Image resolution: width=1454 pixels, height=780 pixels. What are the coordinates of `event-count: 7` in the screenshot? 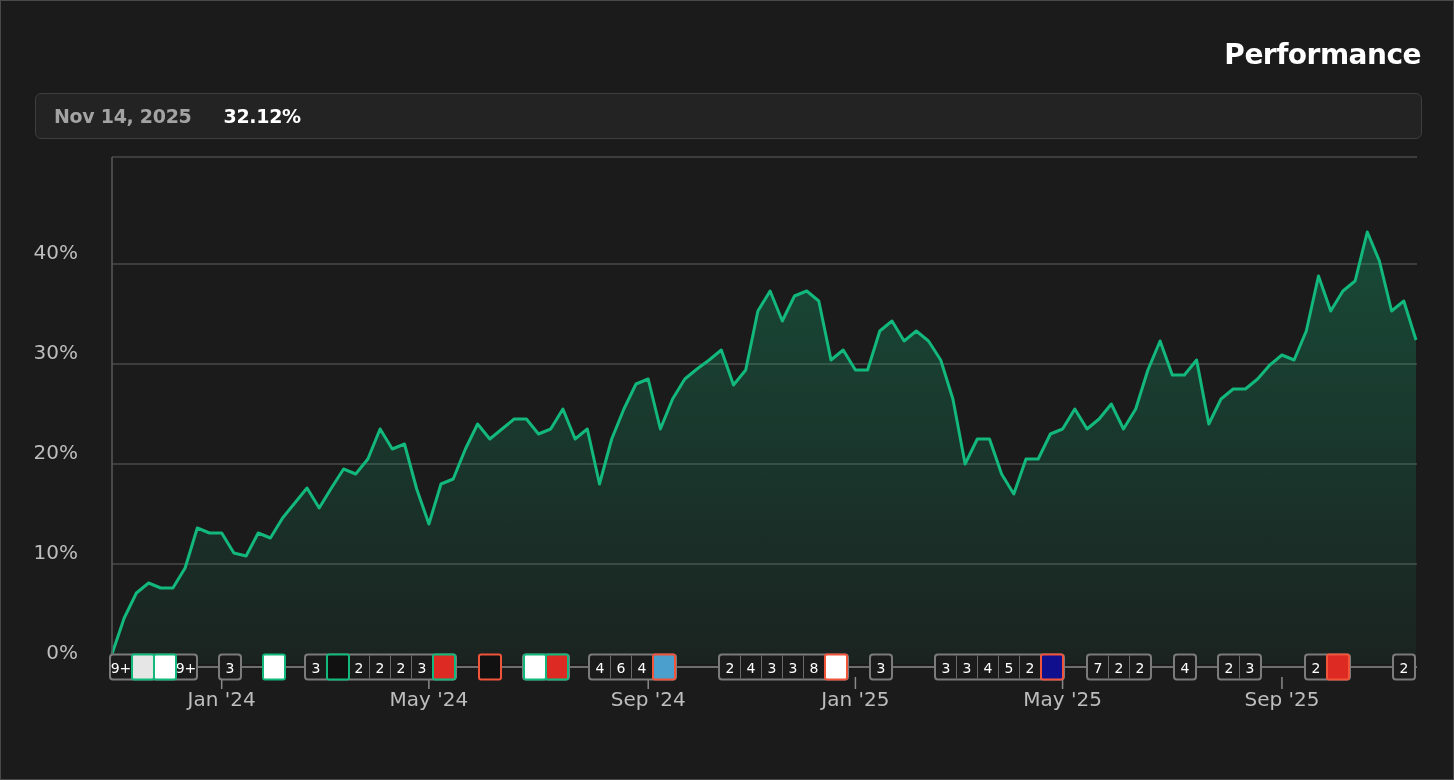 It's located at (1098, 667).